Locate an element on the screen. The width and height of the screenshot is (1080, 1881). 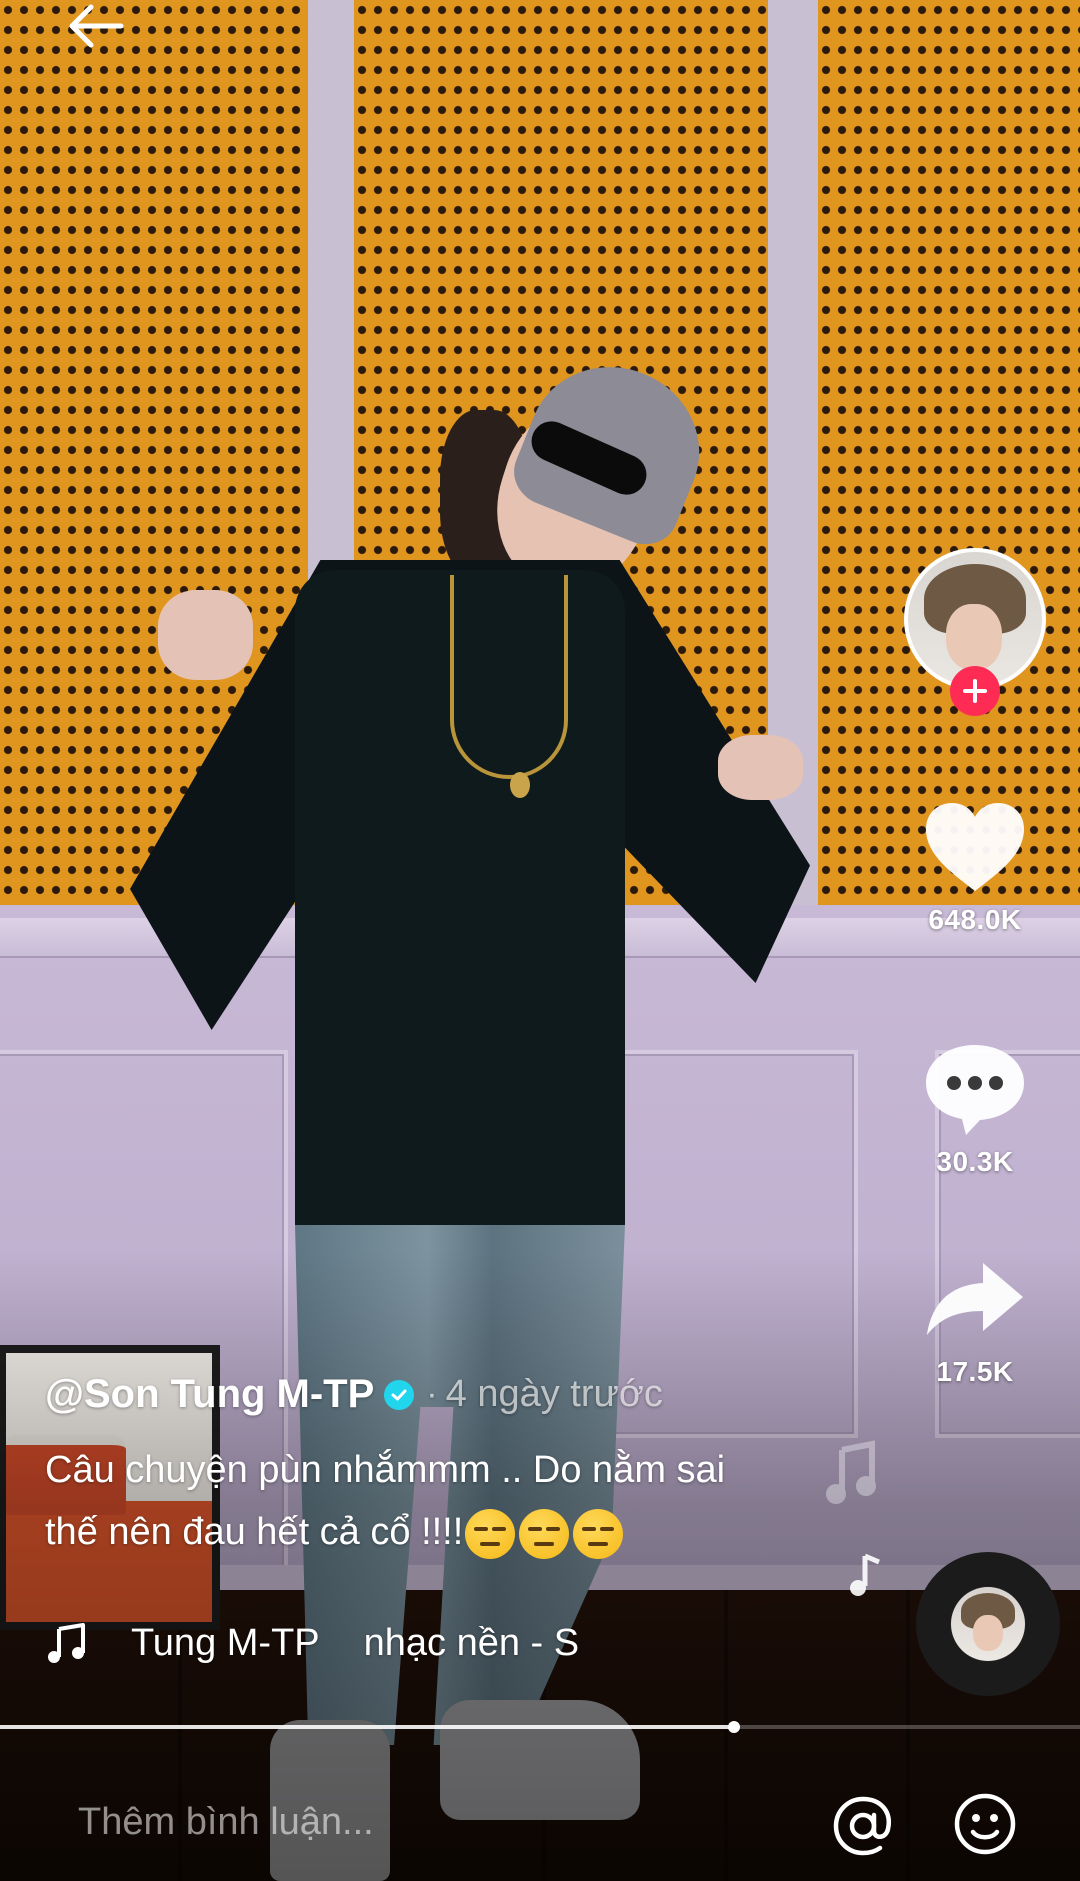
share-action: 17.5K is located at coordinates (975, 1316).